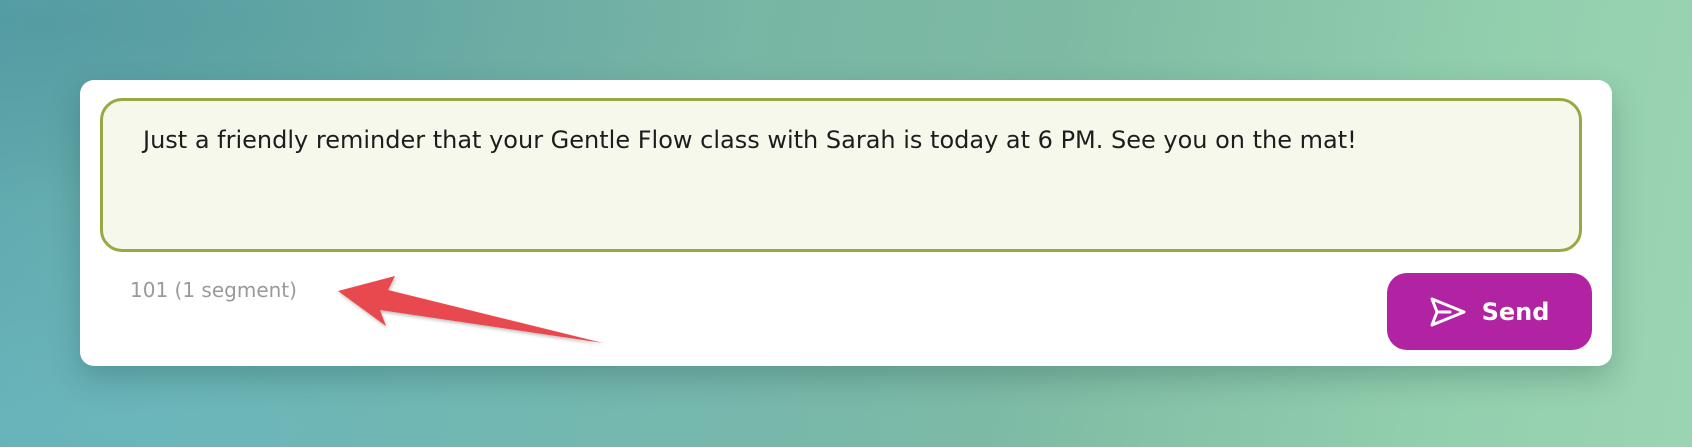 Image resolution: width=1692 pixels, height=447 pixels. I want to click on paper-plane-icon, so click(1448, 312).